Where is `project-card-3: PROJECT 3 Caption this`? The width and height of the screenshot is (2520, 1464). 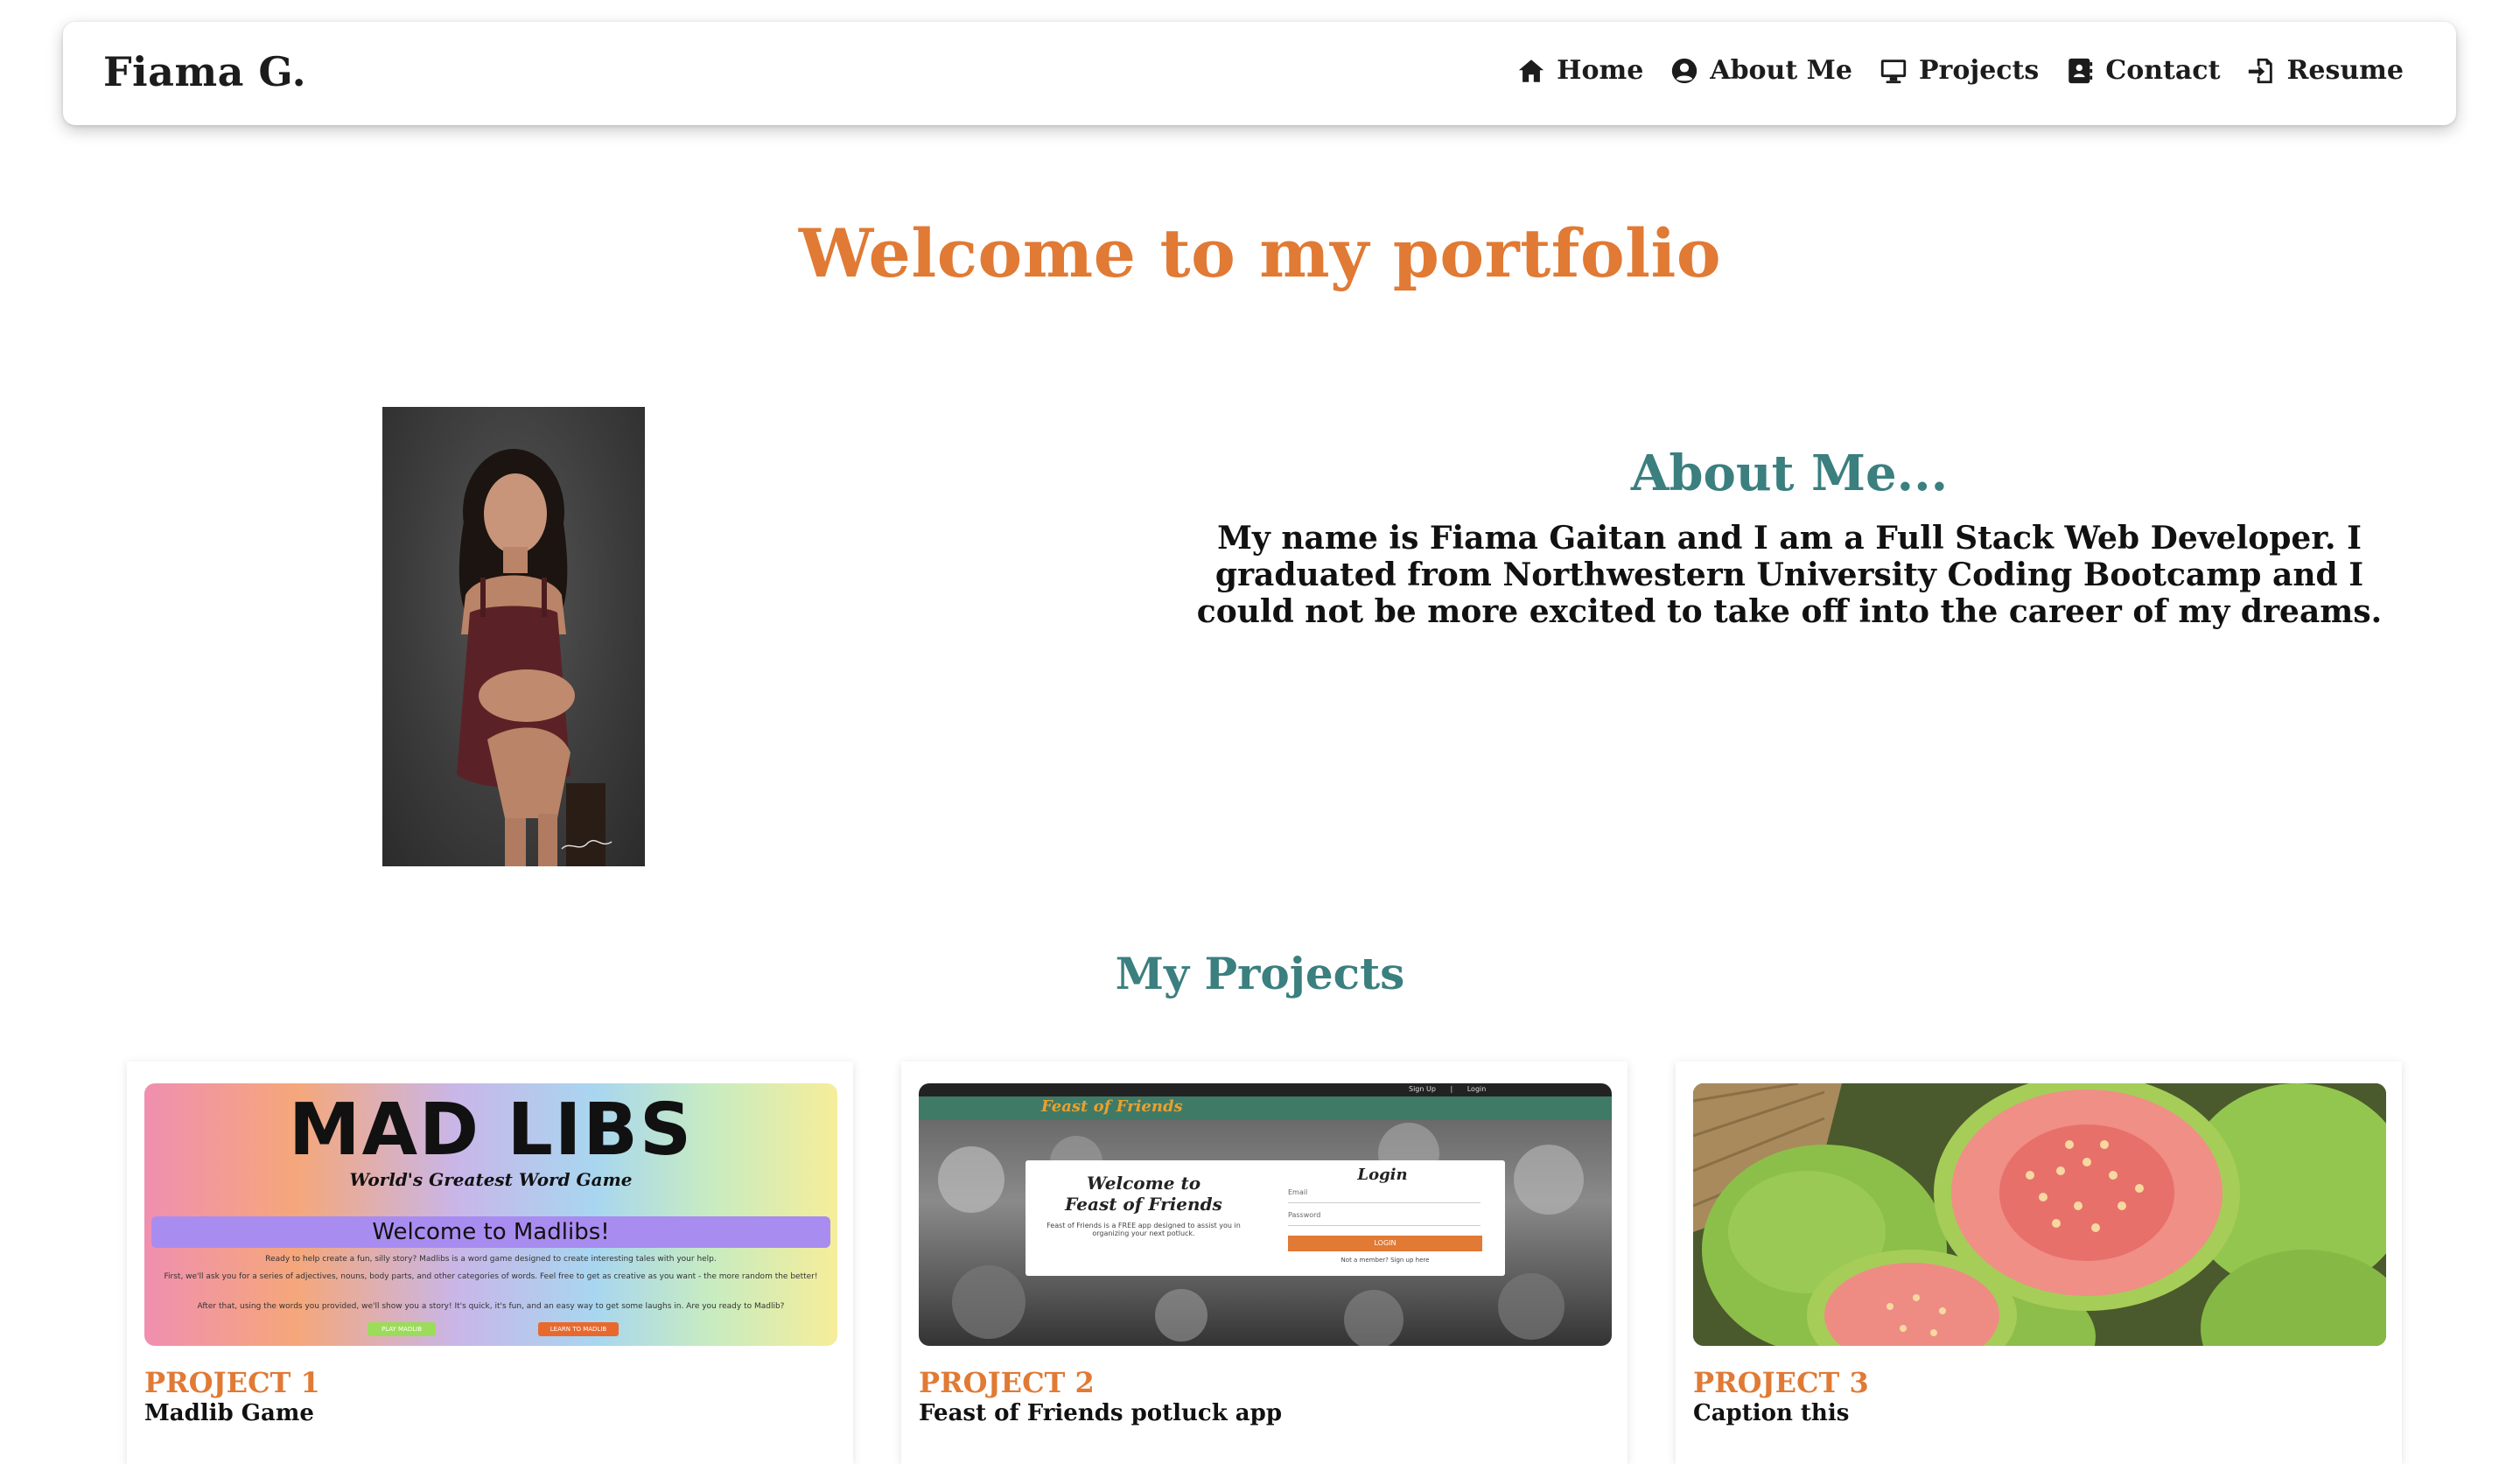
project-card-3: PROJECT 3 Caption this is located at coordinates (2039, 1263).